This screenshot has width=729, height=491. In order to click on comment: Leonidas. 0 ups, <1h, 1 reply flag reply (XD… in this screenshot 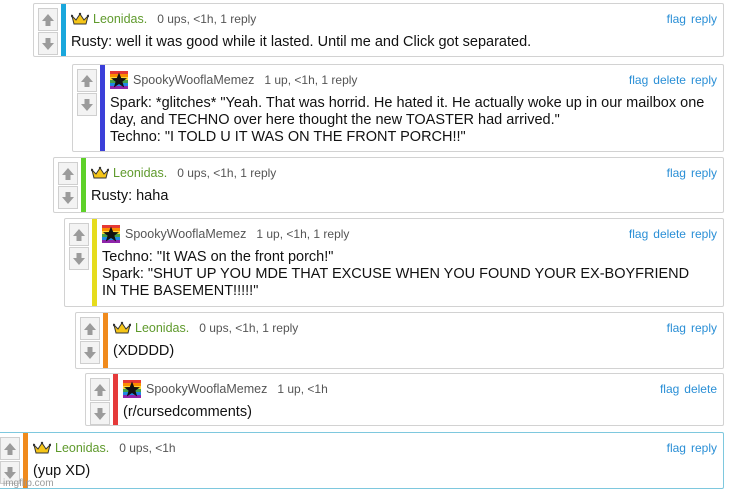, I will do `click(399, 340)`.